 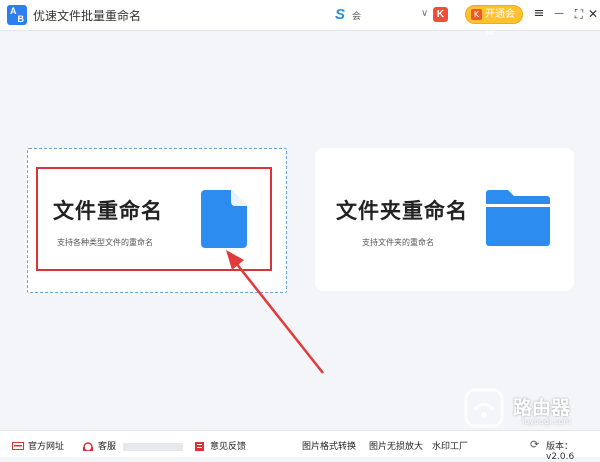 What do you see at coordinates (546, 421) in the screenshot?
I see `watermark-url: luyouqi.com` at bounding box center [546, 421].